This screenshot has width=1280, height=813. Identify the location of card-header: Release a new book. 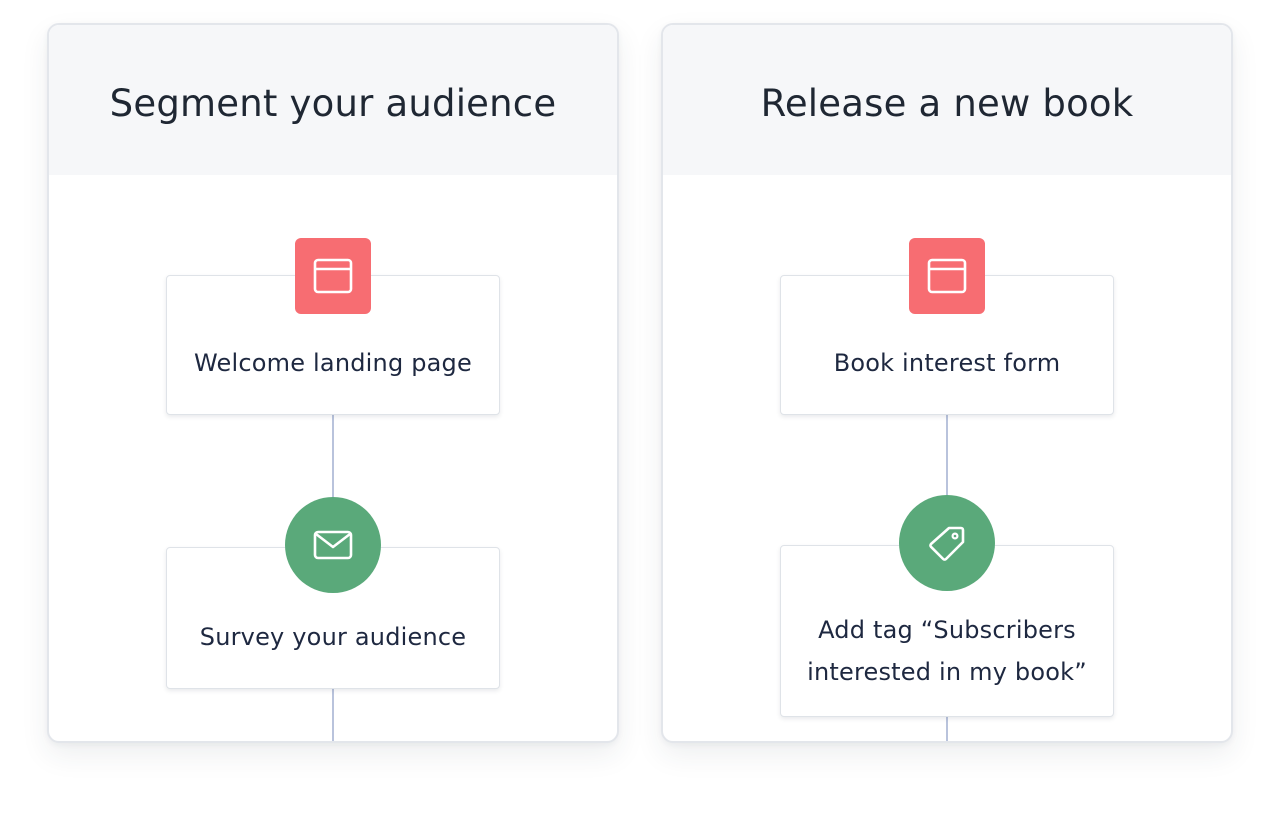
(947, 100).